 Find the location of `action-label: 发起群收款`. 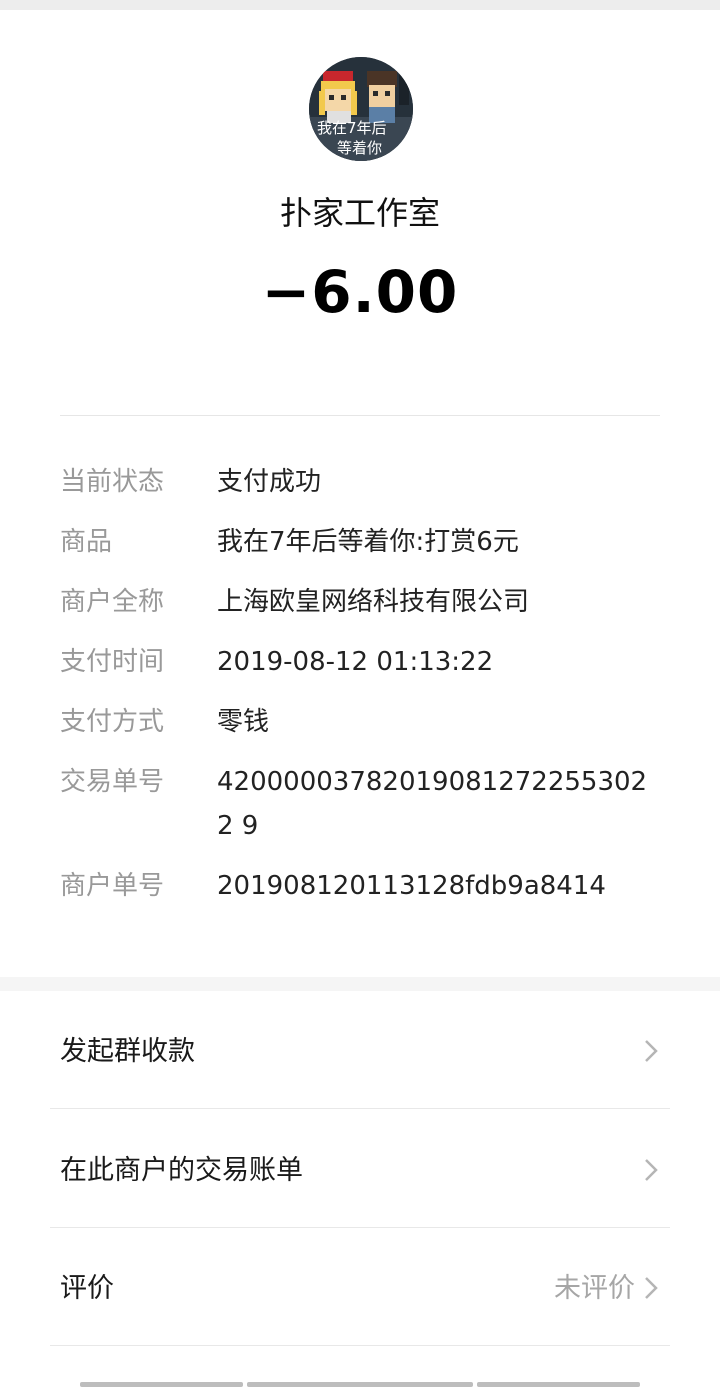

action-label: 发起群收款 is located at coordinates (127, 1051).